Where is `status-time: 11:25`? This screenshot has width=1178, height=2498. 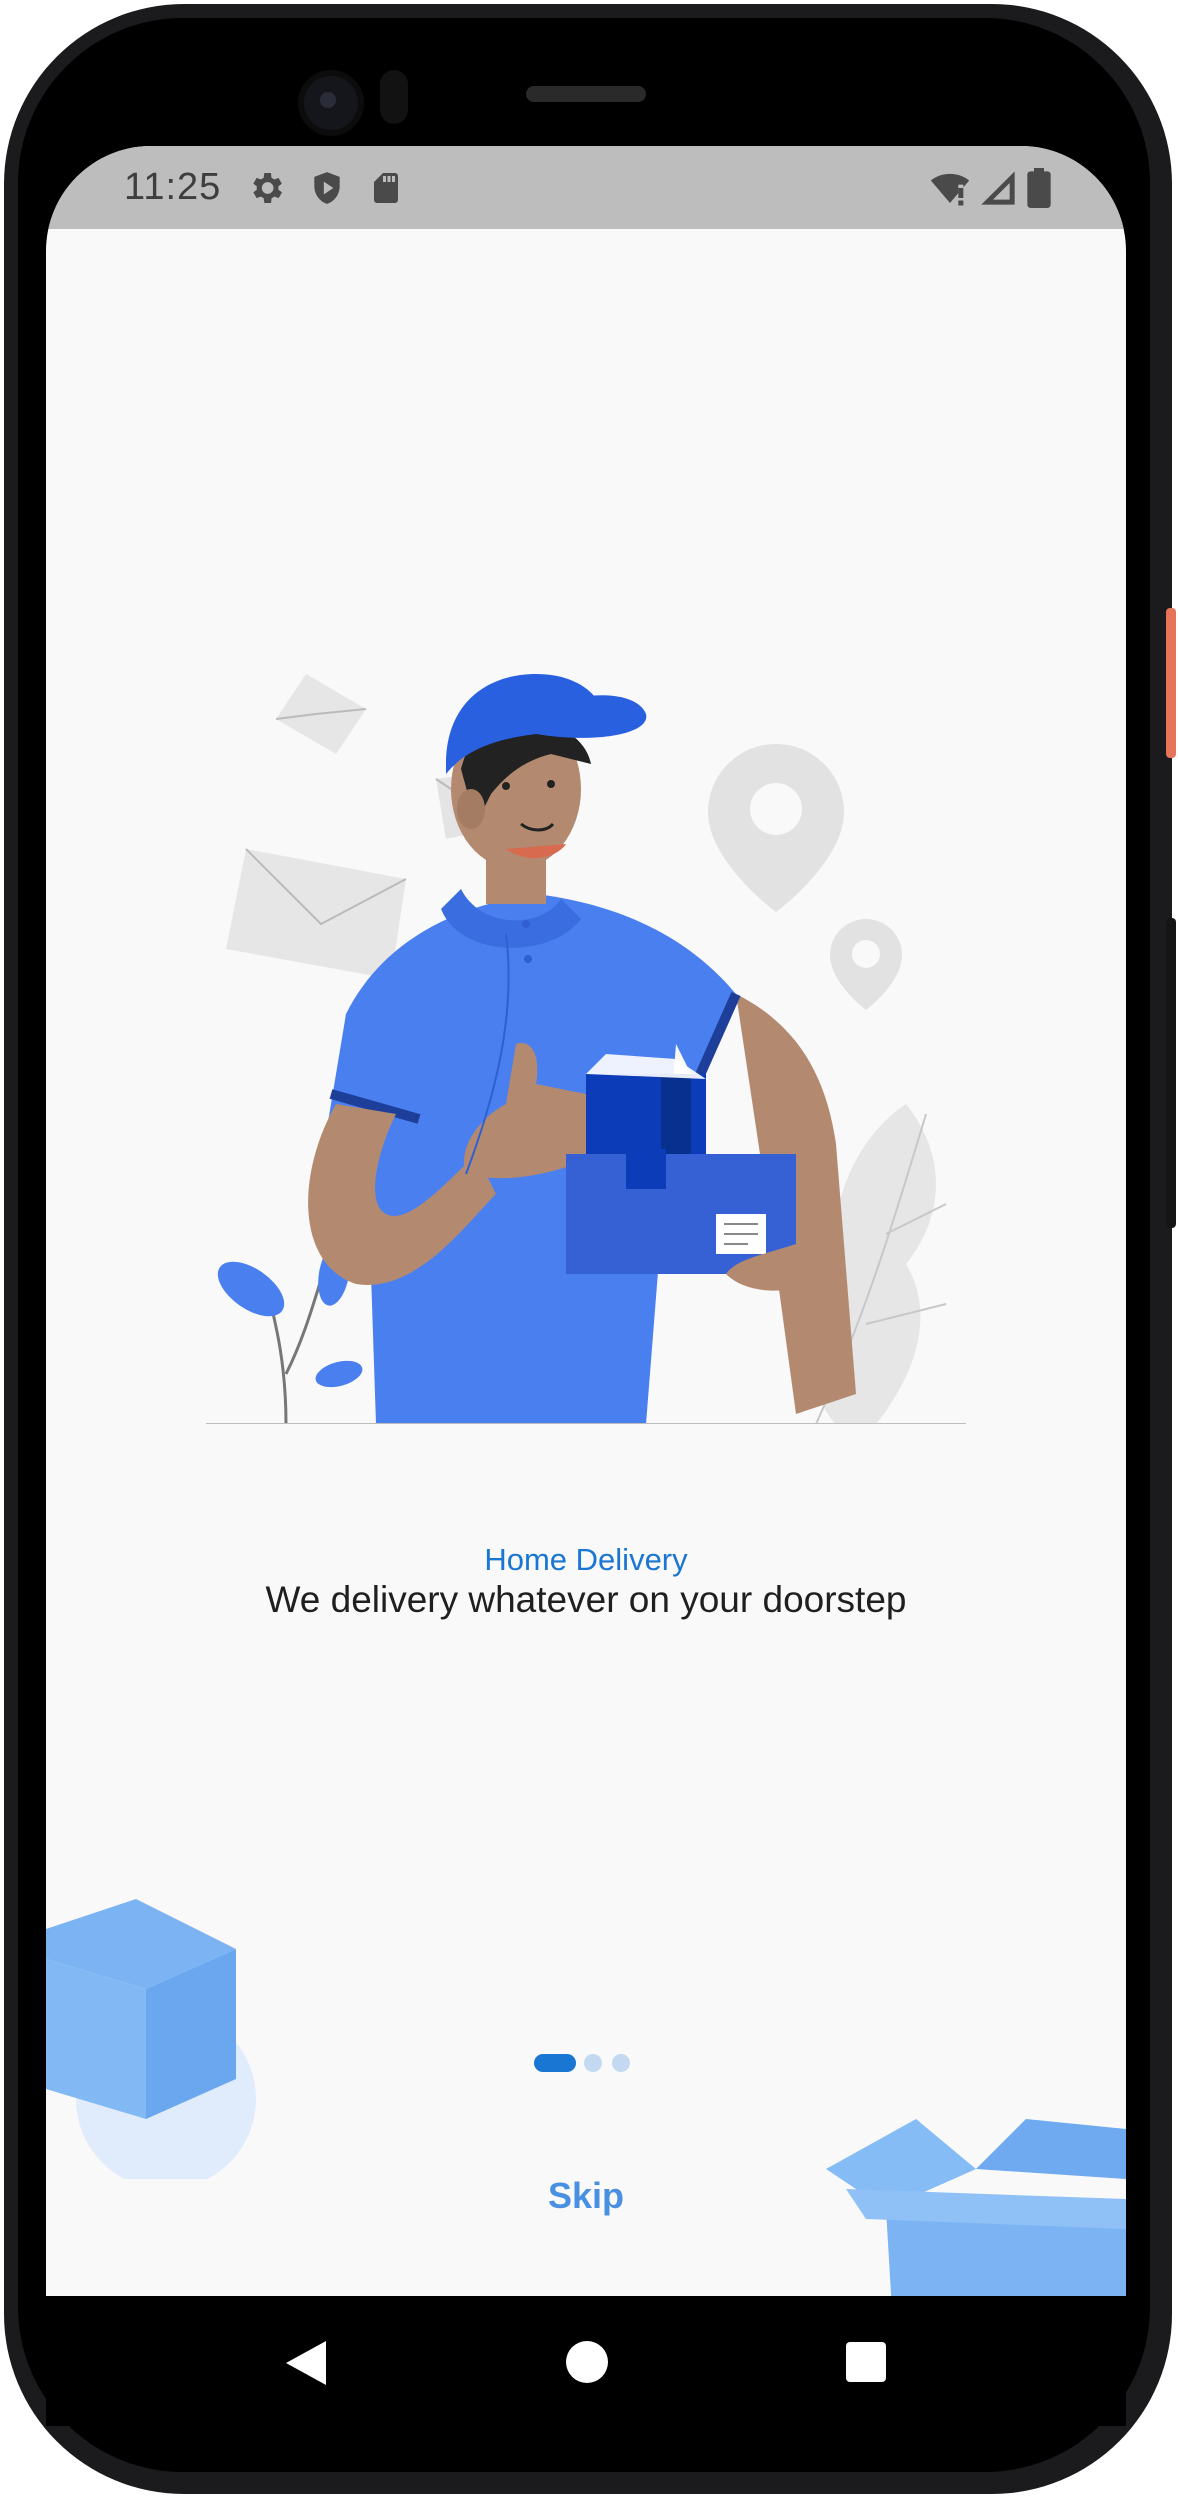
status-time: 11:25 is located at coordinates (173, 187).